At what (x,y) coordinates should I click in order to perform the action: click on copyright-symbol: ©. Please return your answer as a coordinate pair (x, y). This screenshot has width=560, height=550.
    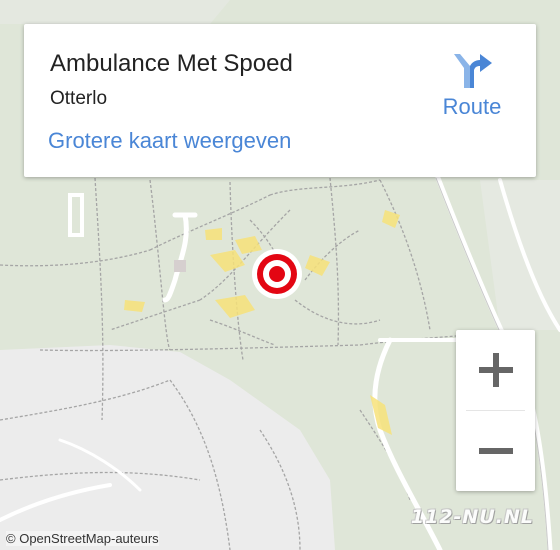
    Looking at the image, I should click on (11, 538).